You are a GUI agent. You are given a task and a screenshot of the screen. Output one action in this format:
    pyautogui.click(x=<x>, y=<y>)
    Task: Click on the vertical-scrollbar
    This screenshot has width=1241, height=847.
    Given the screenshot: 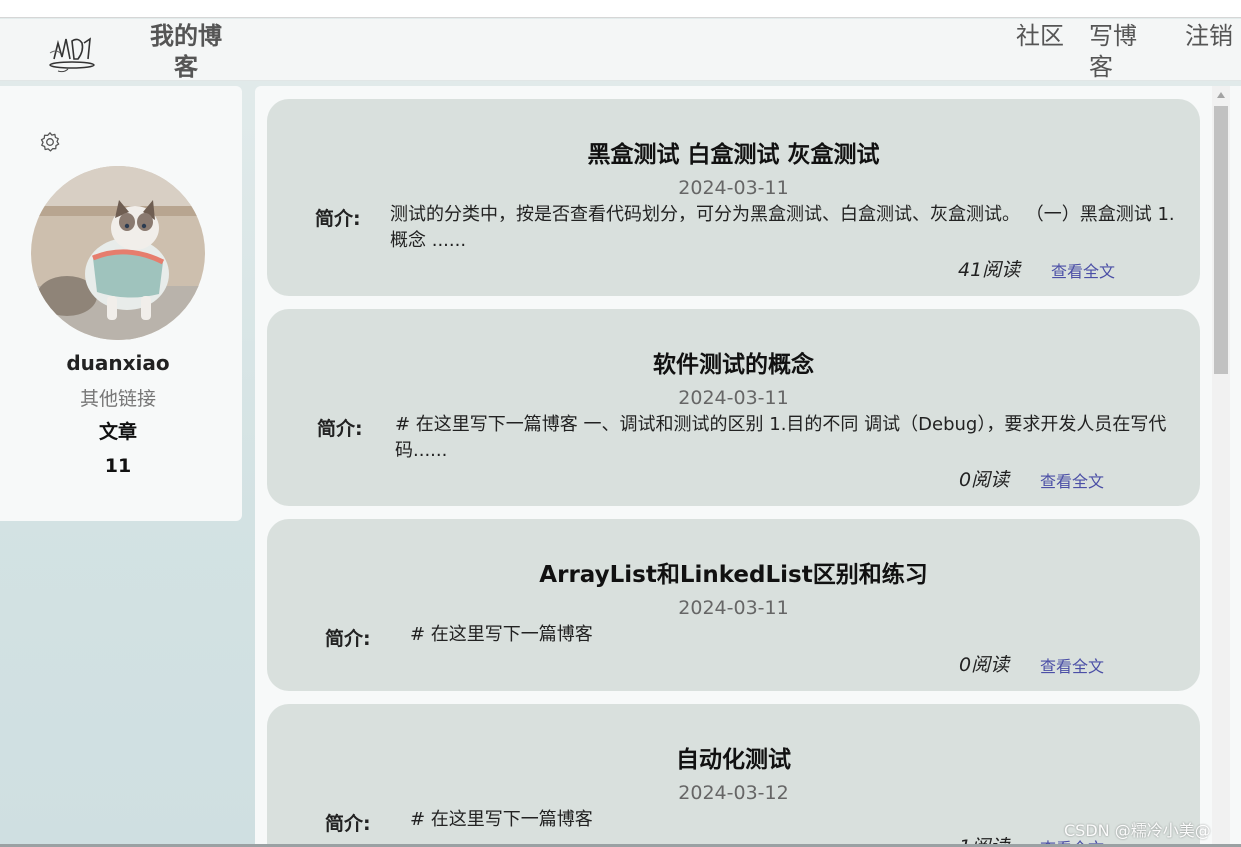 What is the action you would take?
    pyautogui.click(x=1221, y=466)
    